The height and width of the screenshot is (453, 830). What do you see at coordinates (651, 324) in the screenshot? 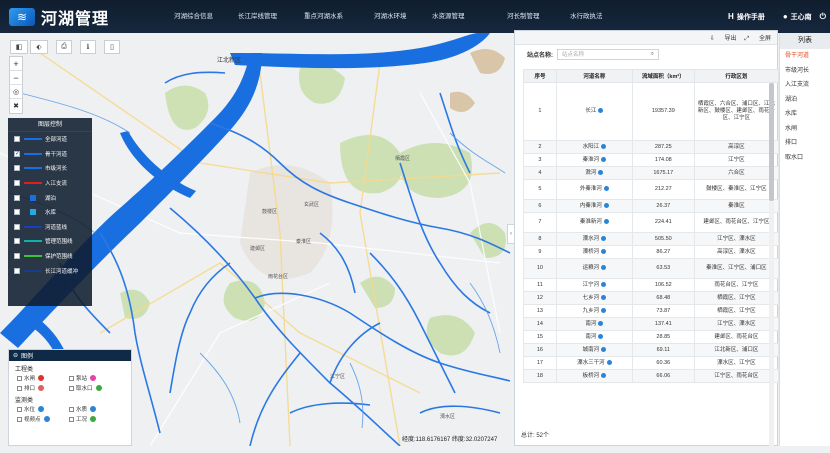
I see `table-row: 14 南河 137.41 江宁区、溧水区` at bounding box center [651, 324].